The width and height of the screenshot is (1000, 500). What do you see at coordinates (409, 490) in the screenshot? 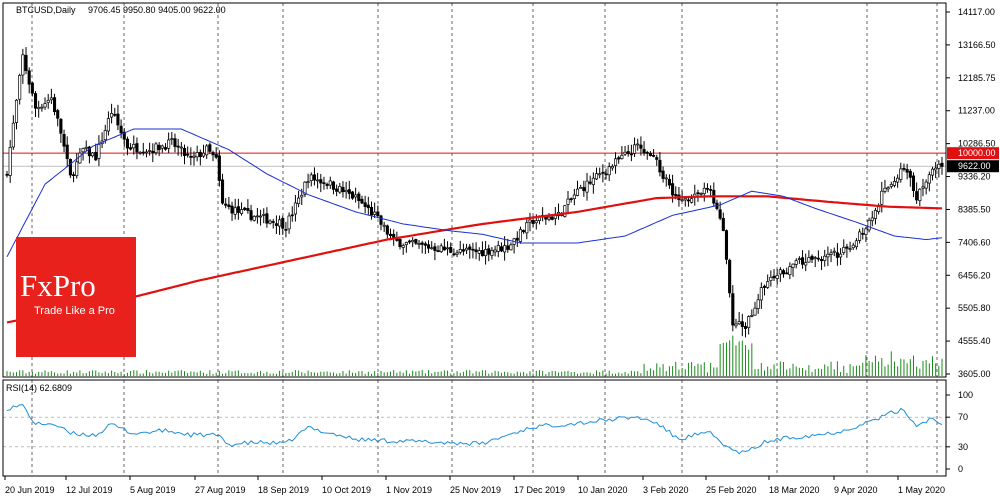
I see `date-tick-label: 1 Nov 2019` at bounding box center [409, 490].